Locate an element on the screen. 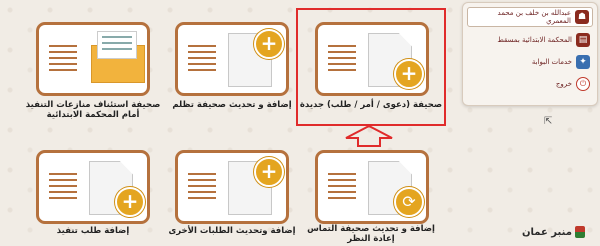  services-icon: ✦ is located at coordinates (583, 62).